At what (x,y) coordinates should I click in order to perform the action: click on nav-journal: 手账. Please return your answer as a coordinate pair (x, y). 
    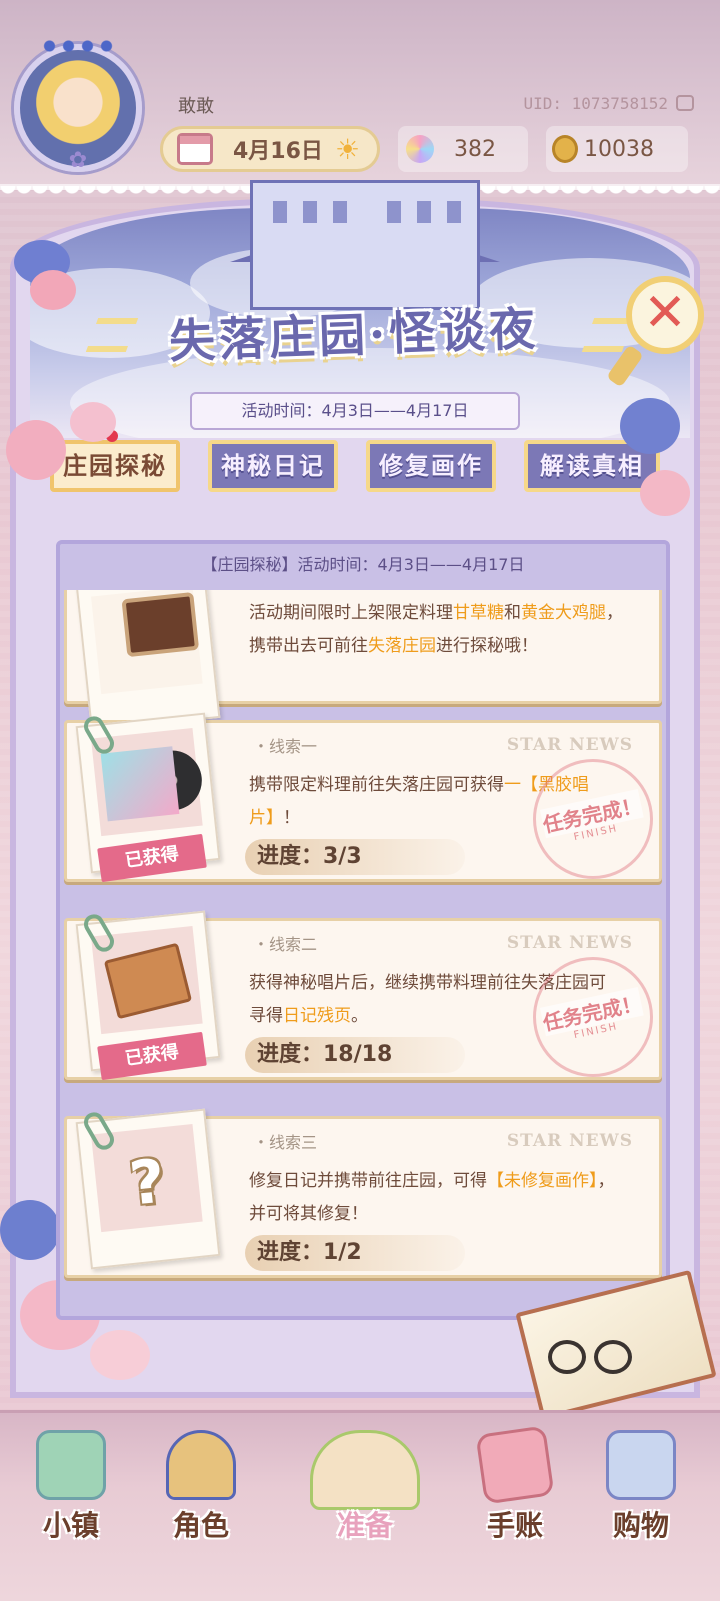
    Looking at the image, I should click on (515, 1505).